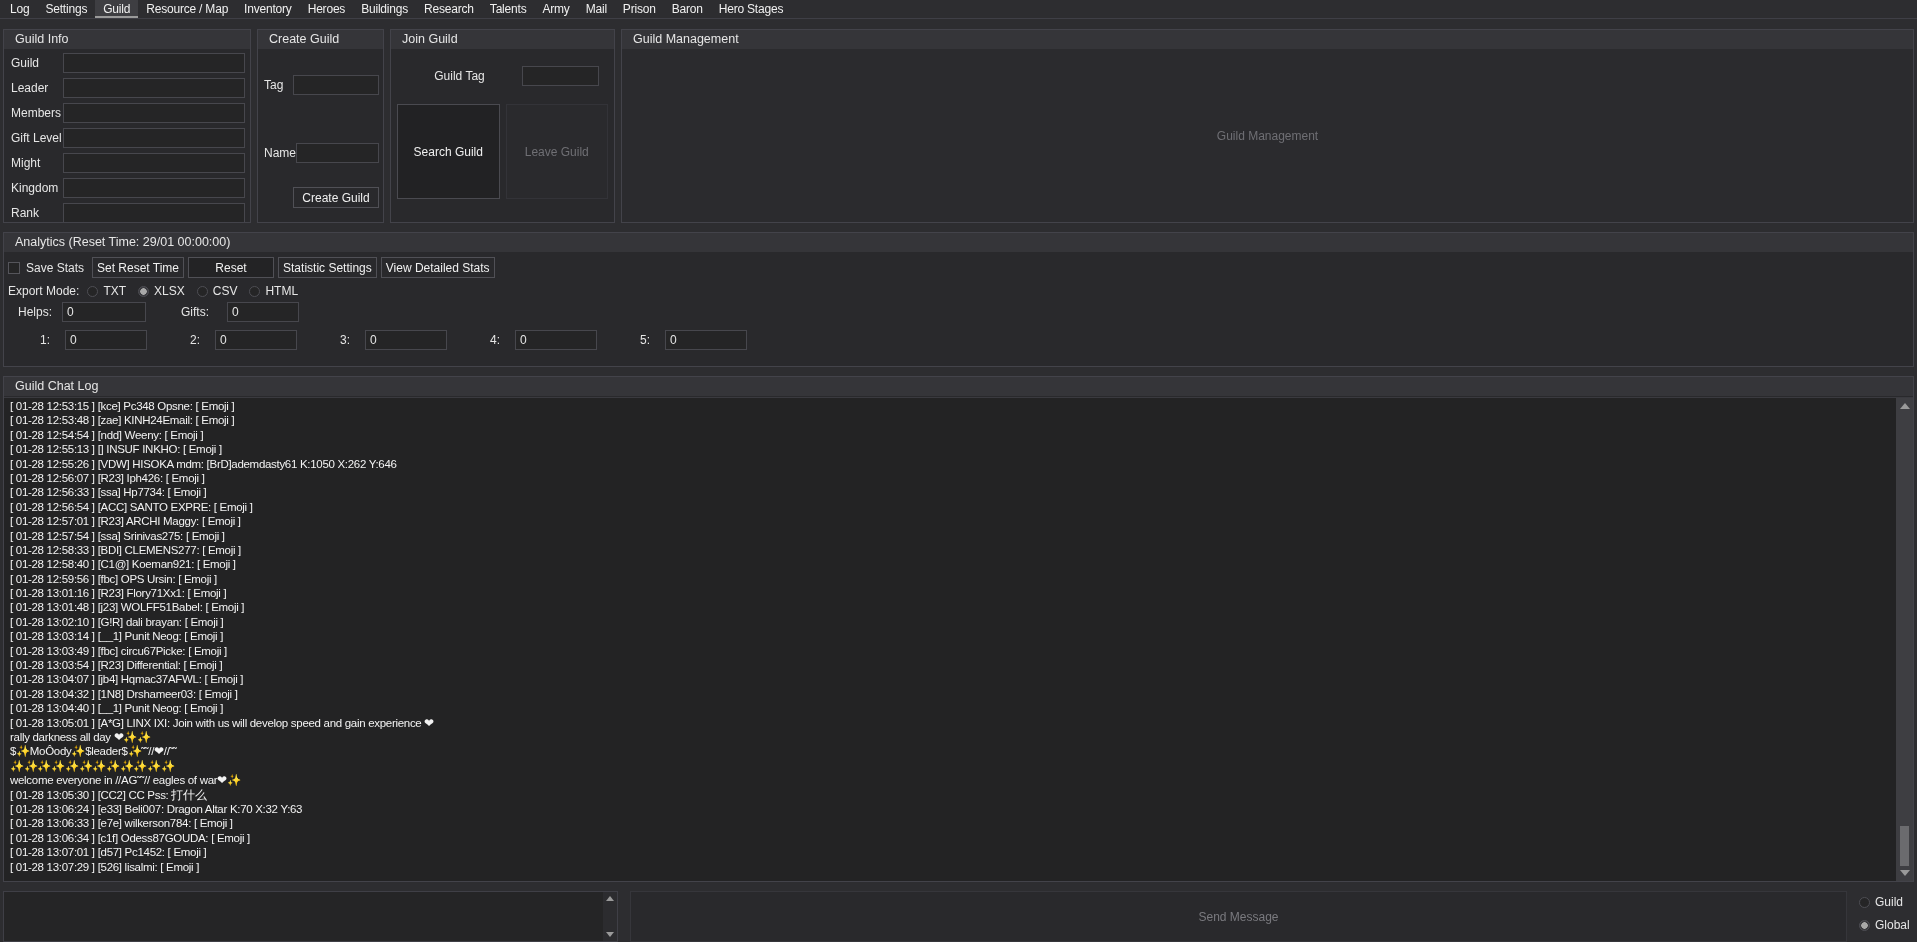  I want to click on tab: Baron, so click(687, 9).